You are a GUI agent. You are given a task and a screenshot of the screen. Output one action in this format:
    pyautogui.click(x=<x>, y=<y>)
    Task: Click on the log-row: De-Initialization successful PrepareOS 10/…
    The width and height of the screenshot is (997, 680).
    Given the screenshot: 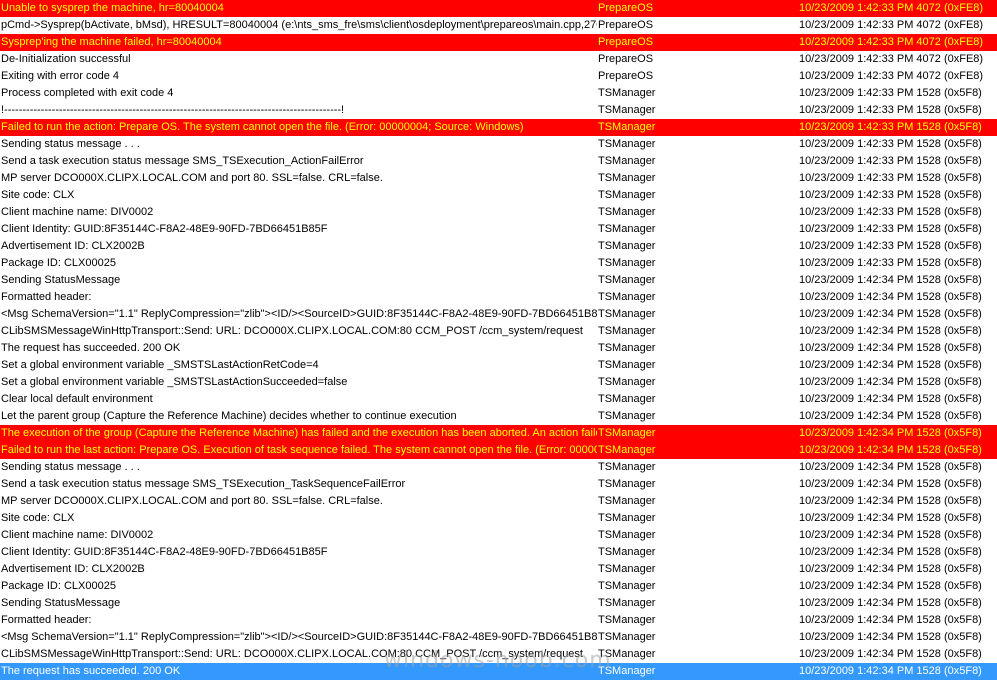 What is the action you would take?
    pyautogui.click(x=498, y=59)
    